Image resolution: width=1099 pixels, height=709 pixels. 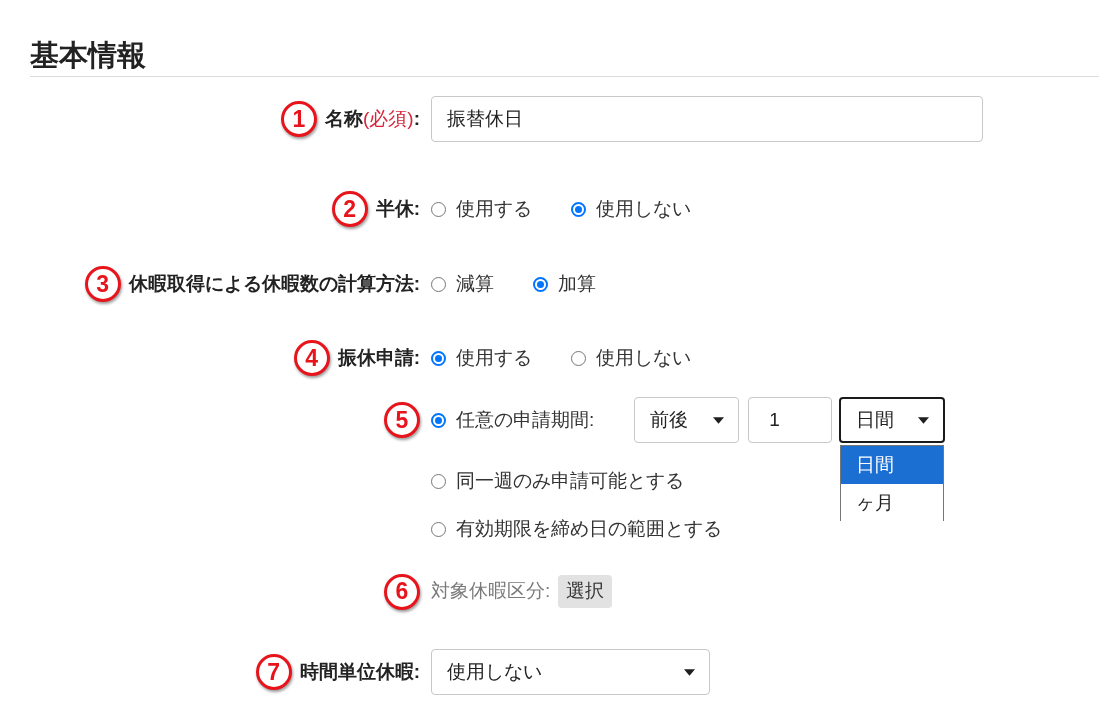 What do you see at coordinates (378, 357) in the screenshot?
I see `field-label: 振休申請:` at bounding box center [378, 357].